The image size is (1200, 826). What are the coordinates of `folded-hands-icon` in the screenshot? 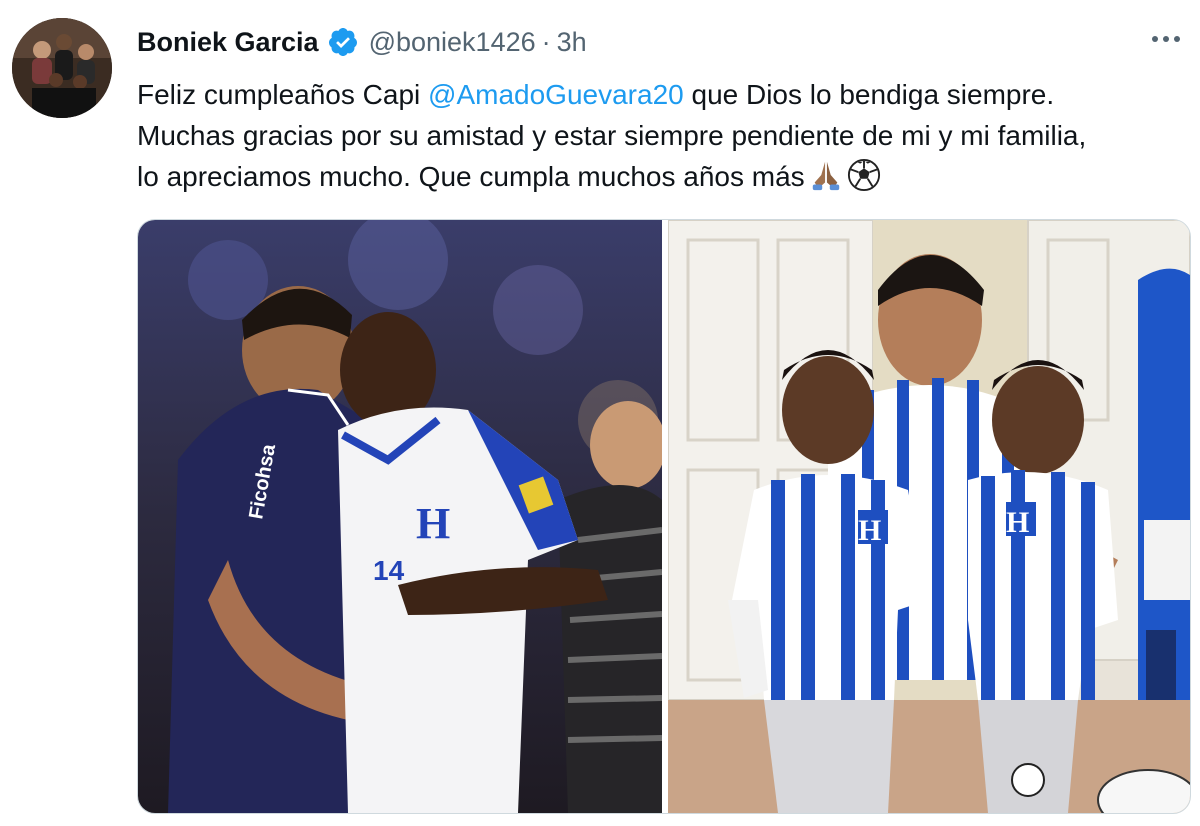 It's located at (826, 175).